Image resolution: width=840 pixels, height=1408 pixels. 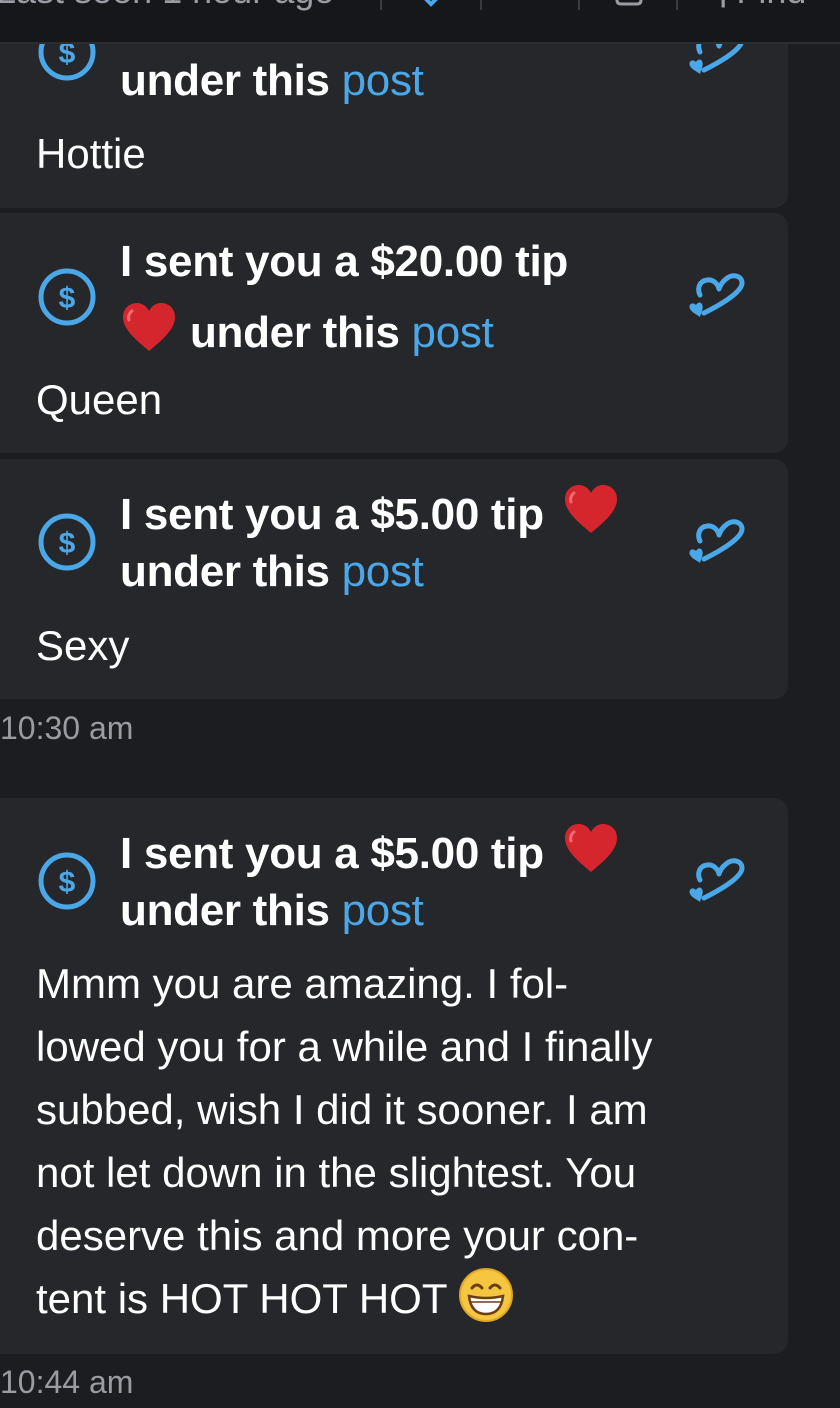 What do you see at coordinates (99, 399) in the screenshot?
I see `message-comment: Queen` at bounding box center [99, 399].